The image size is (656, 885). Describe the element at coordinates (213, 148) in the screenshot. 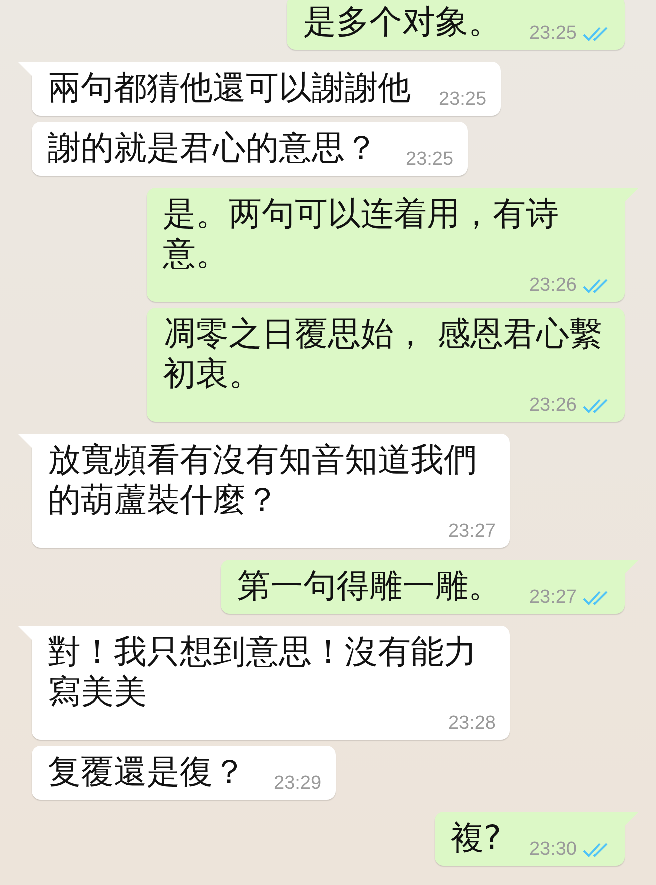

I see `message-text: 謝的就是君心的意思？` at that location.